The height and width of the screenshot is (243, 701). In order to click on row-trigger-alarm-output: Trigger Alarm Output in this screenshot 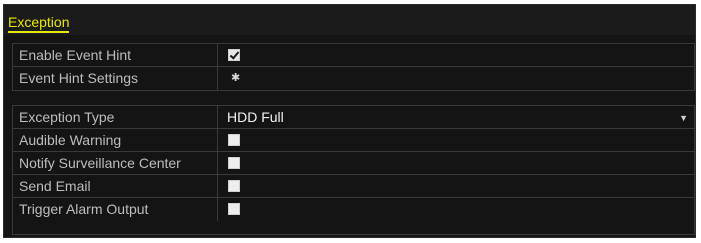, I will do `click(353, 209)`.